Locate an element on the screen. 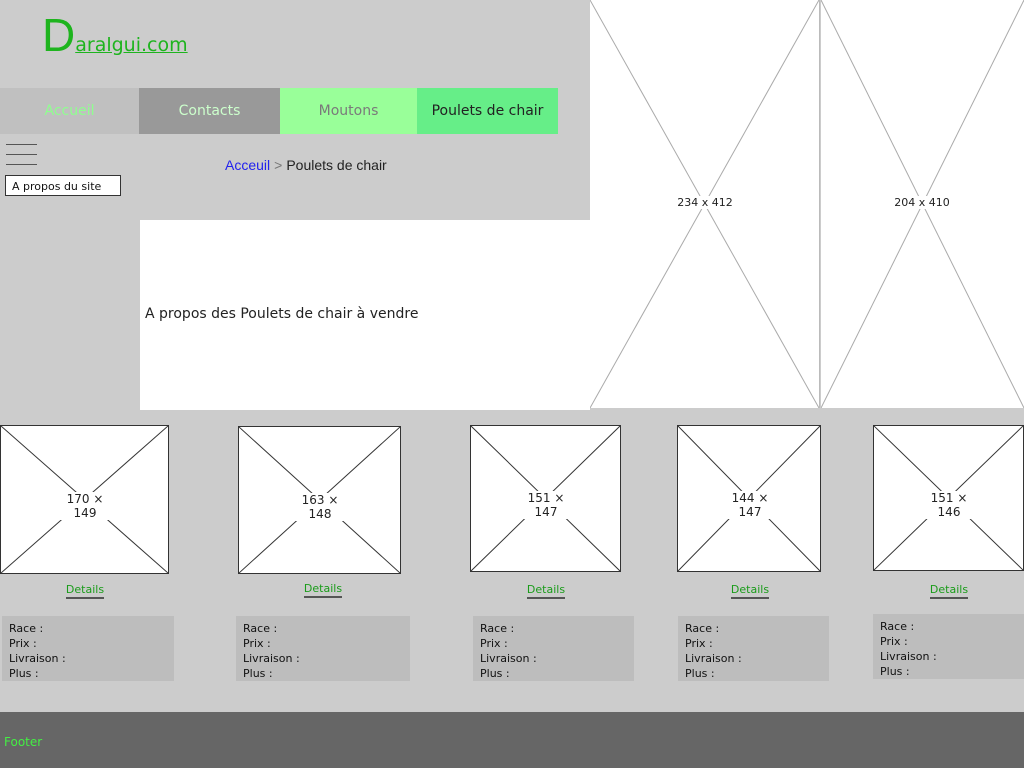 This screenshot has width=1024, height=768. banner-image-placeholder: 204 x 410 is located at coordinates (922, 204).